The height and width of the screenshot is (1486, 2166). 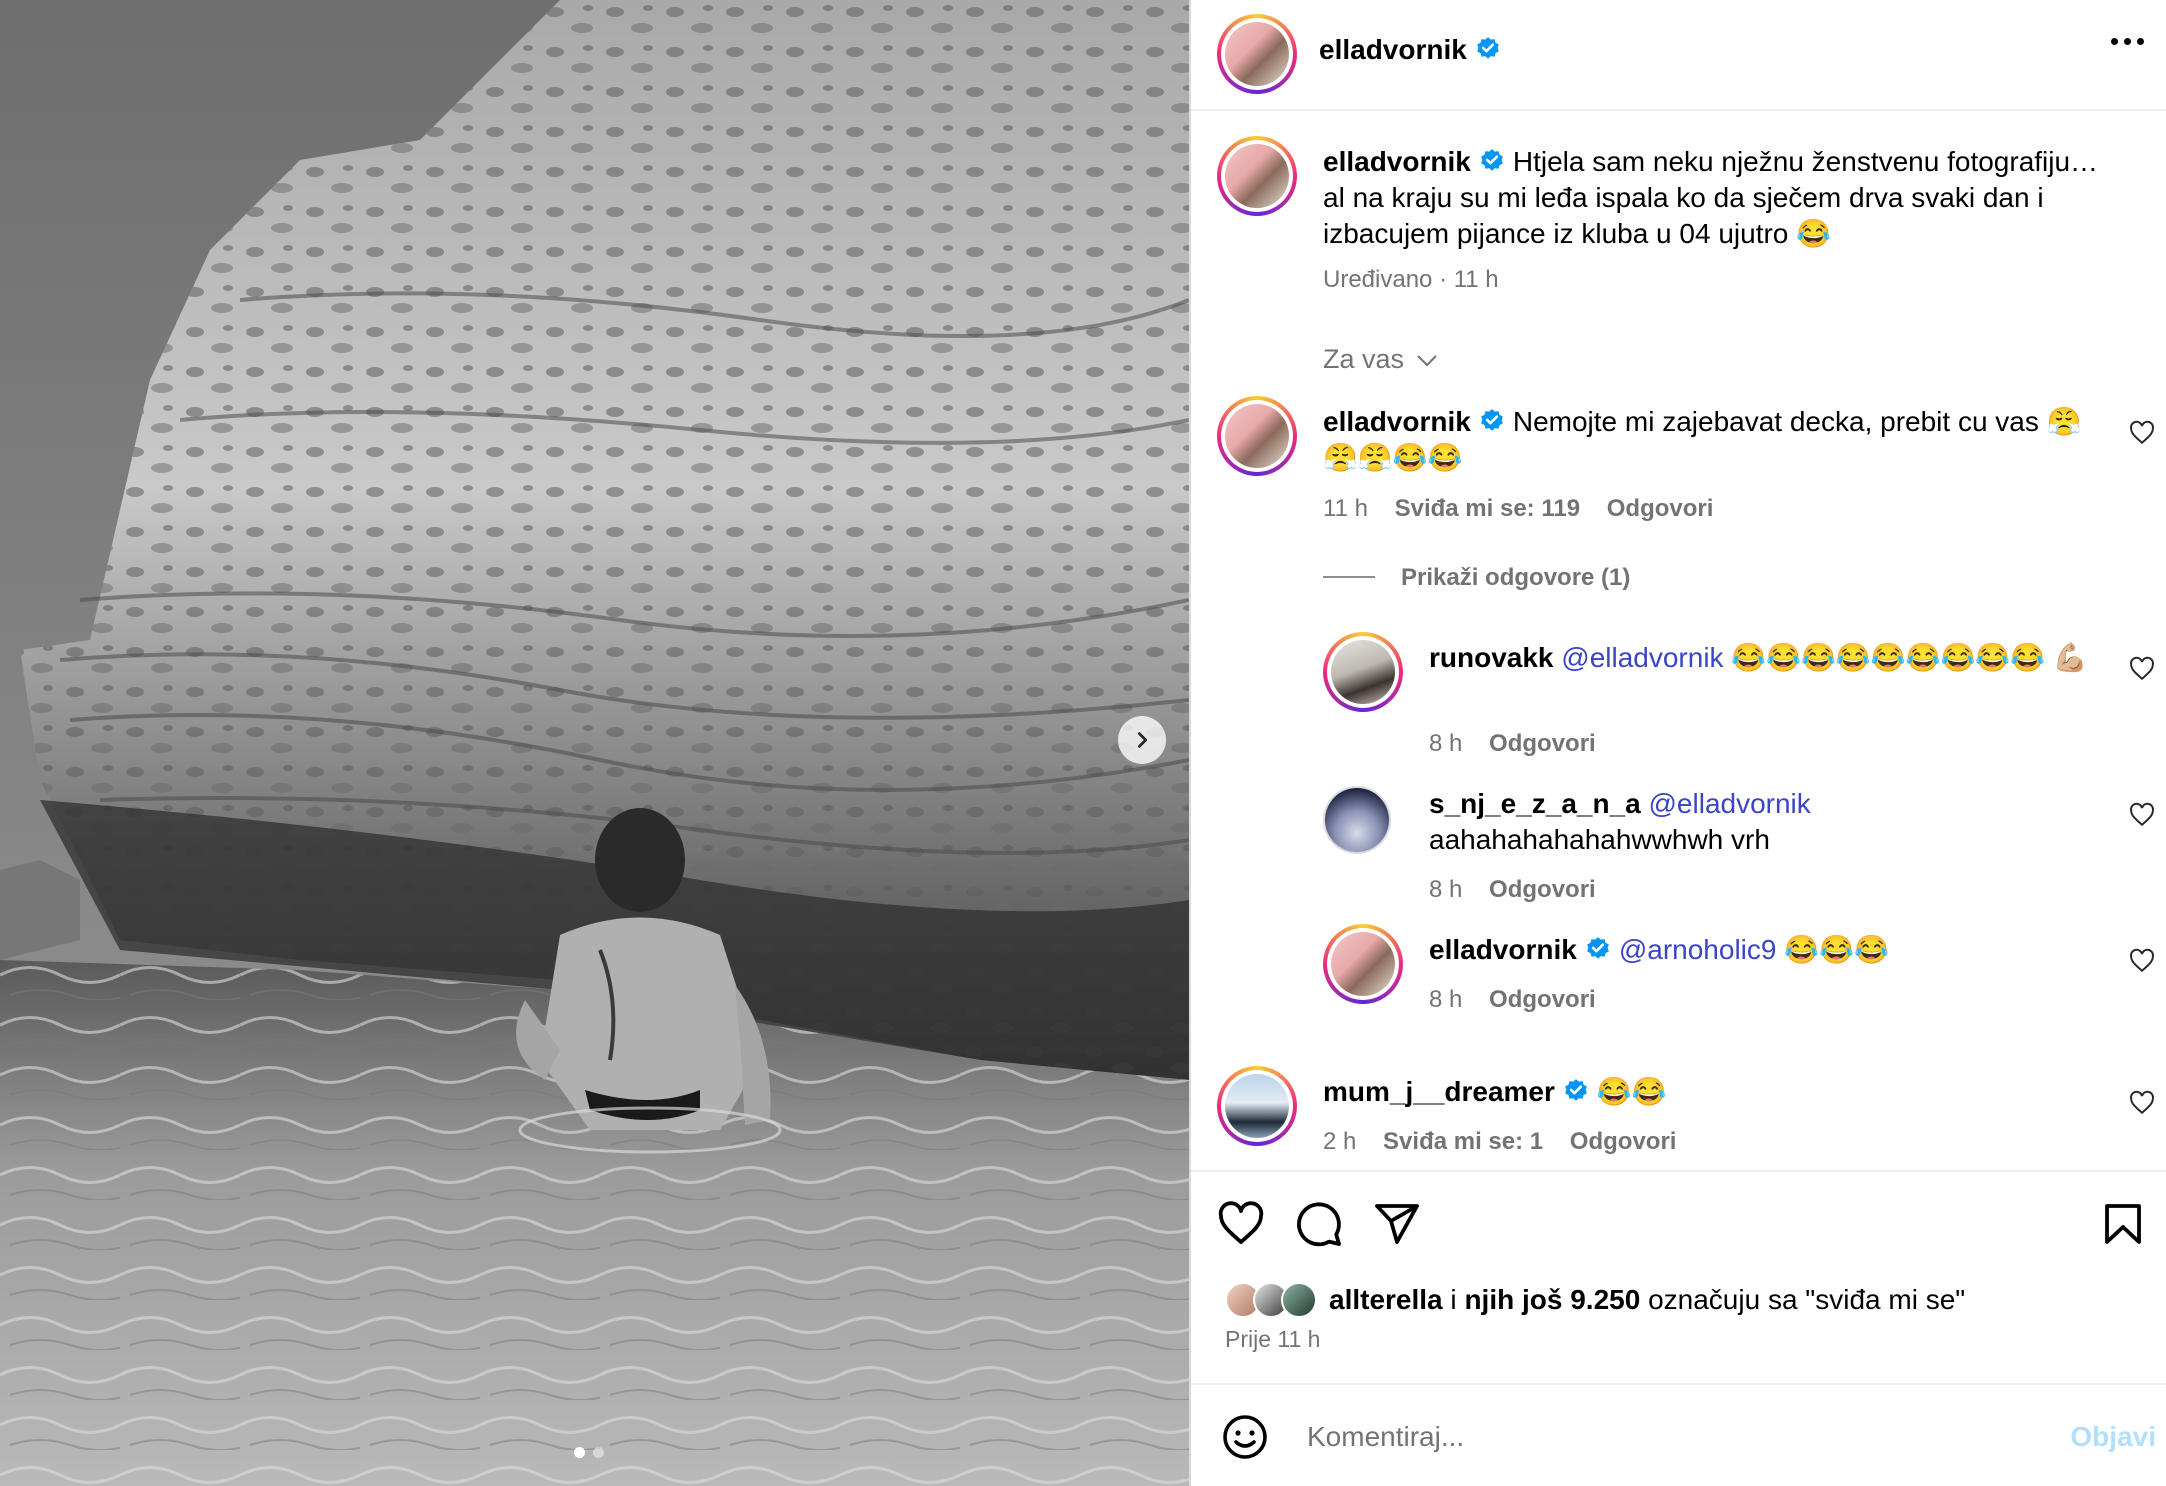 I want to click on caption-username: elladvornik, so click(x=1397, y=161).